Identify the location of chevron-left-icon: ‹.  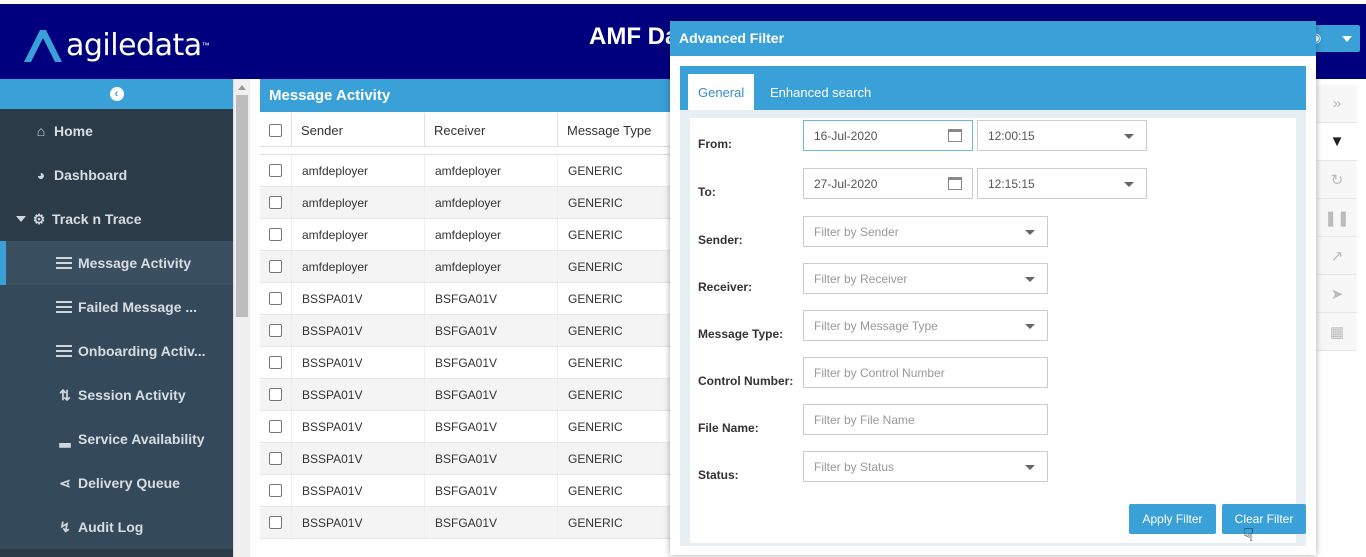
(116, 94).